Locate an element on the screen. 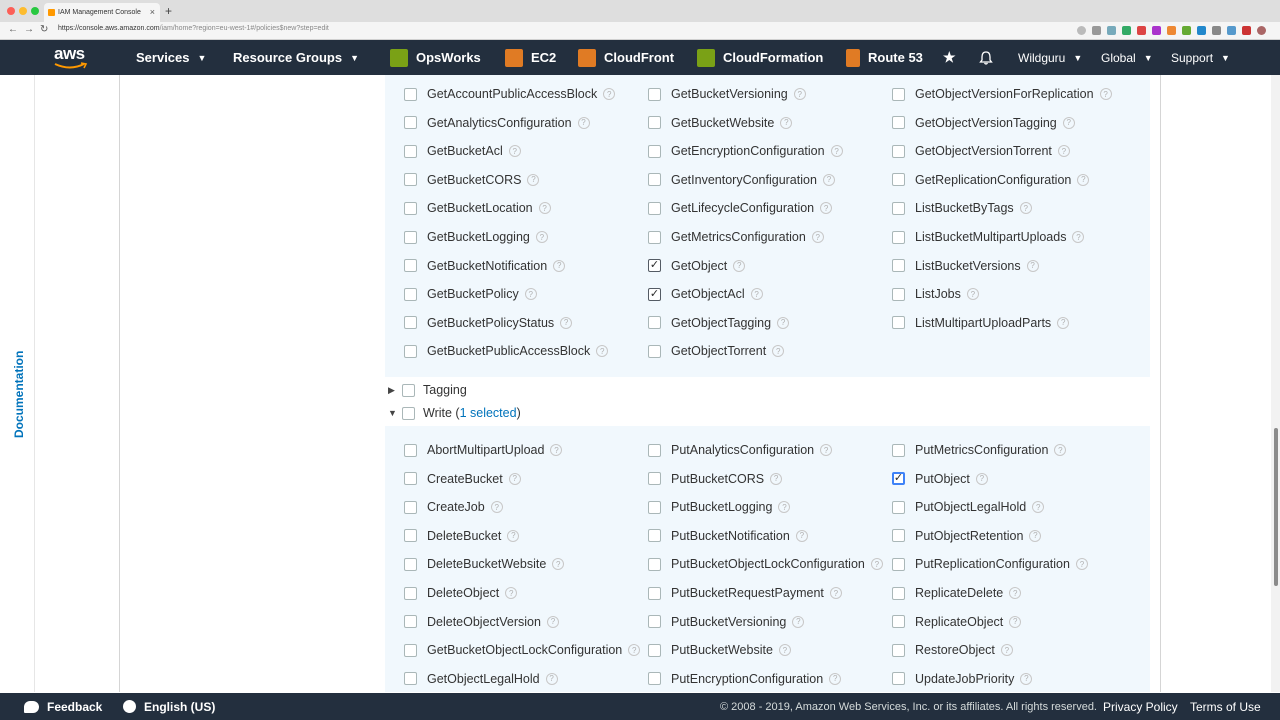 The image size is (1280, 720). permission-action-item: GetBucketLogging? is located at coordinates (476, 237).